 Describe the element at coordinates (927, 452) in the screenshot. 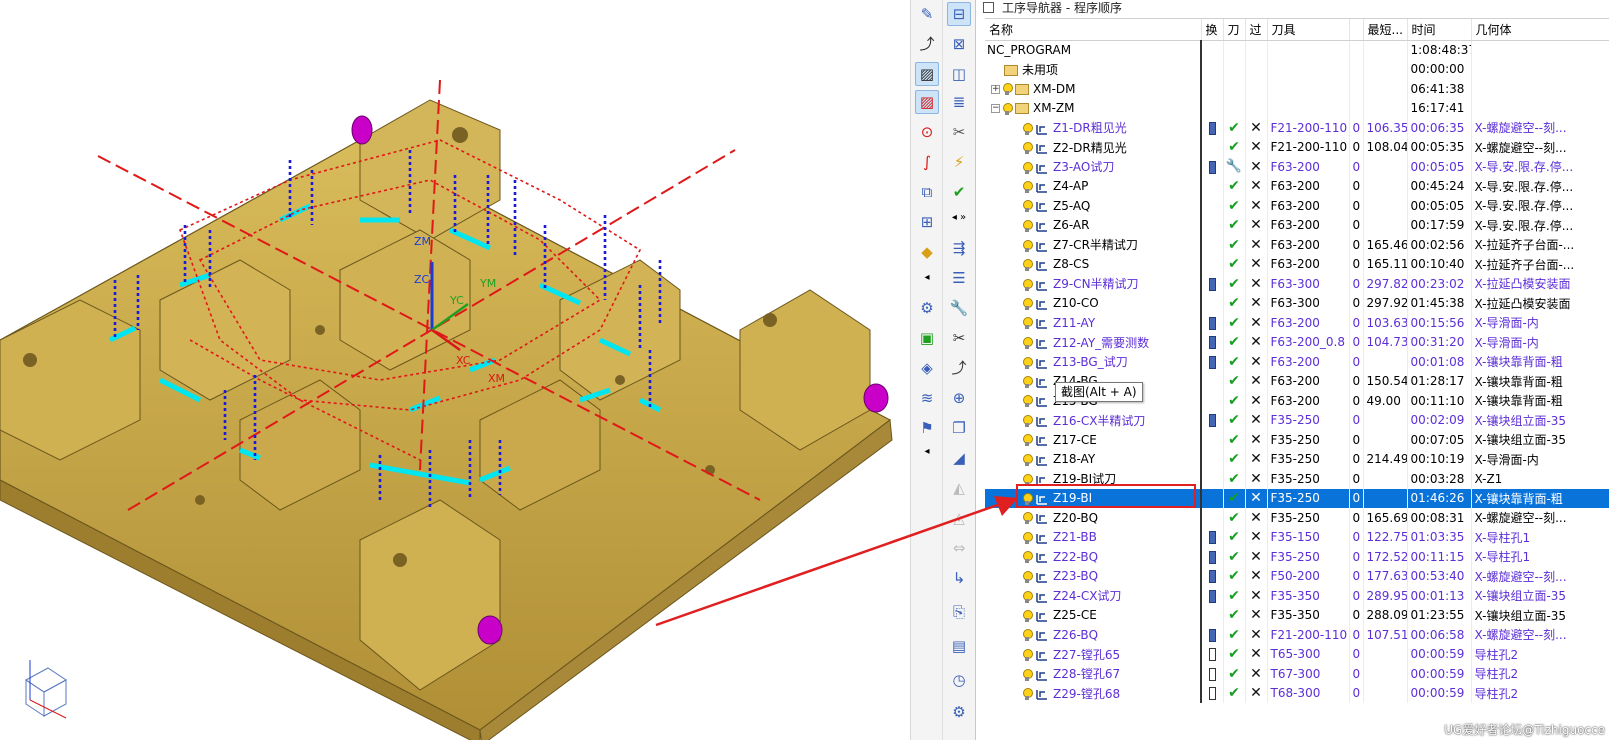

I see `expand-icon-2: ◂` at that location.